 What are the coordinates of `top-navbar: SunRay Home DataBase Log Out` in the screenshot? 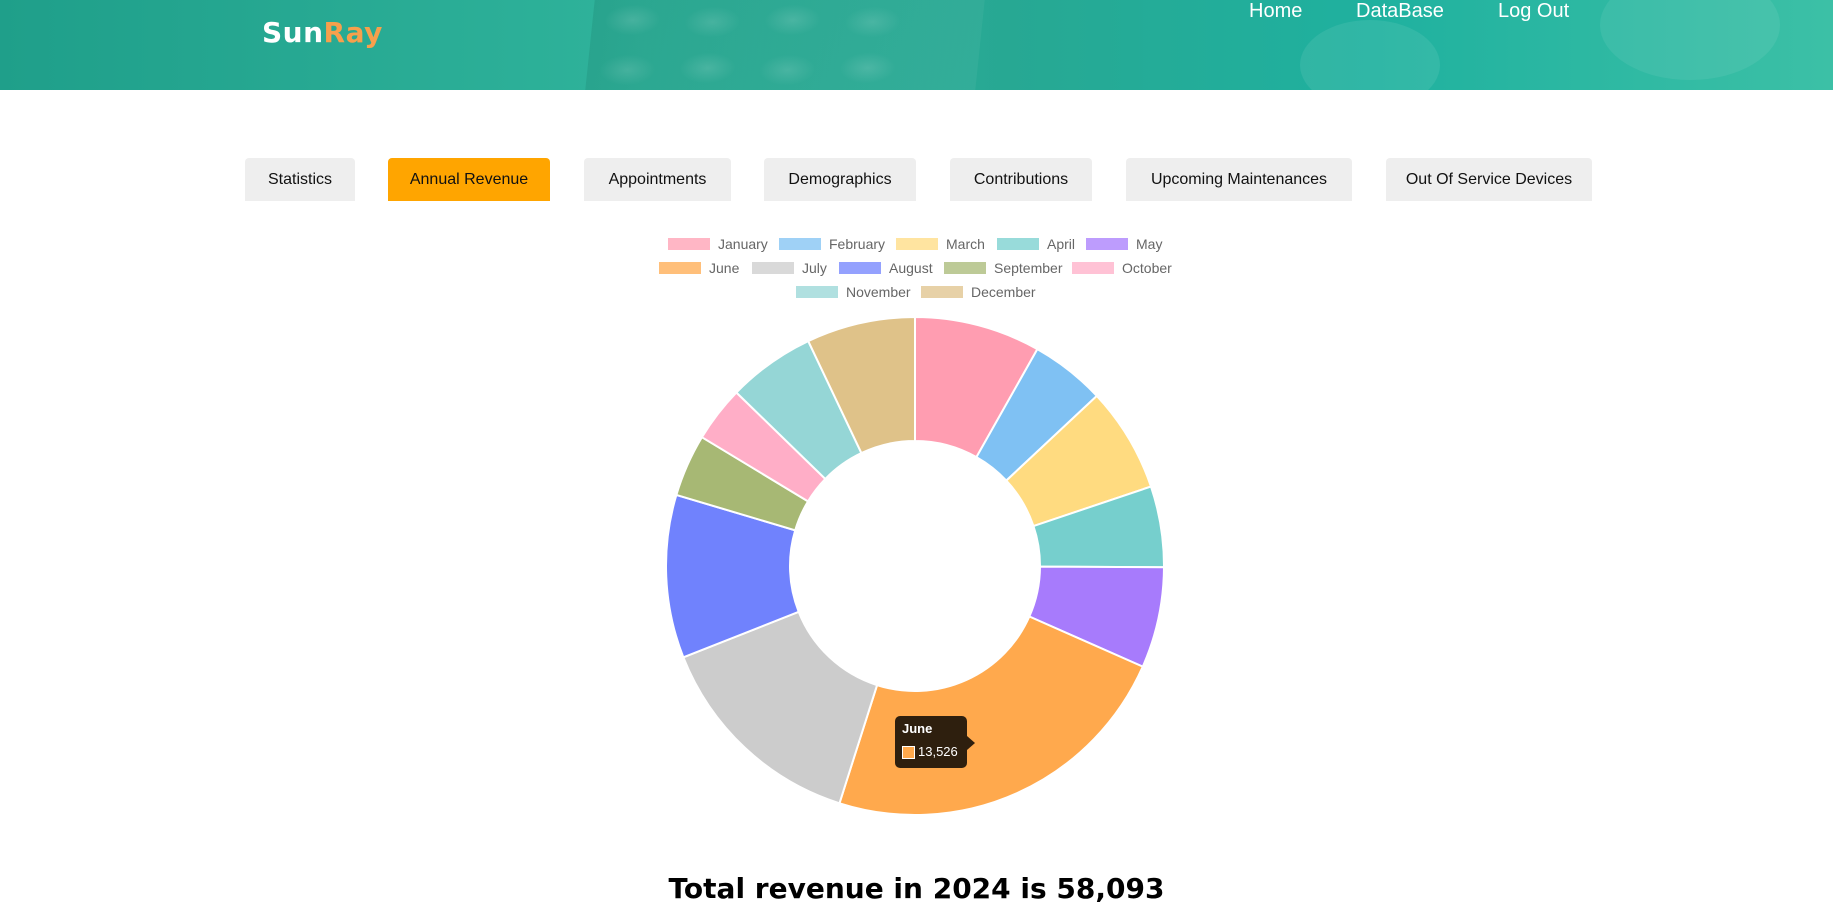 It's located at (916, 45).